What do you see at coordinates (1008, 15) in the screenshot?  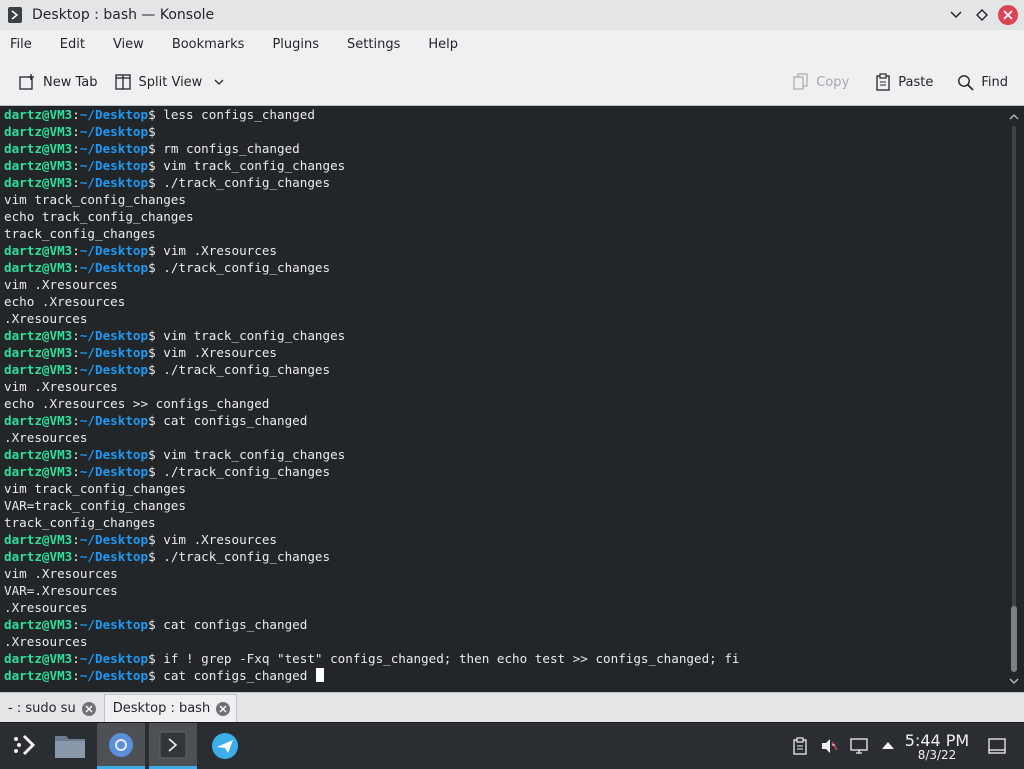 I see `close-button` at bounding box center [1008, 15].